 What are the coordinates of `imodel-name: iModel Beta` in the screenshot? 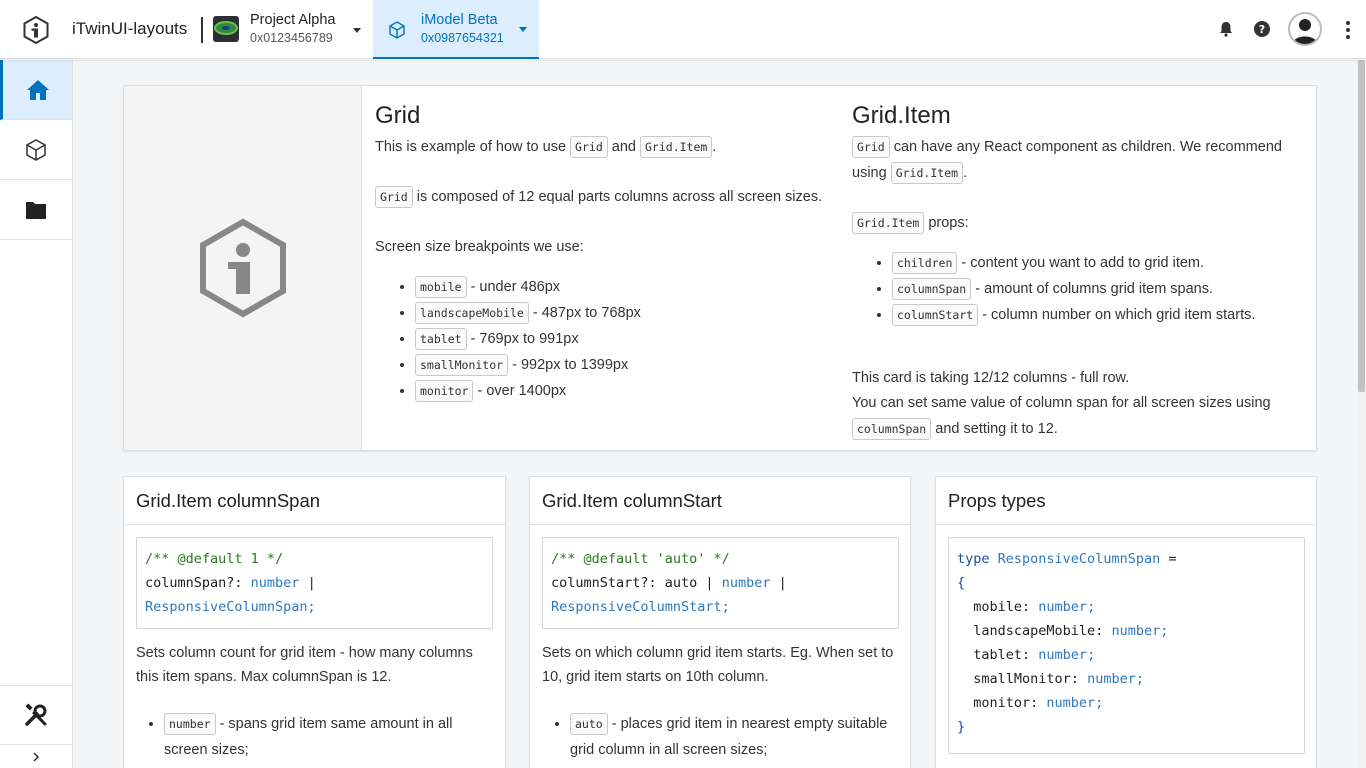 It's located at (459, 20).